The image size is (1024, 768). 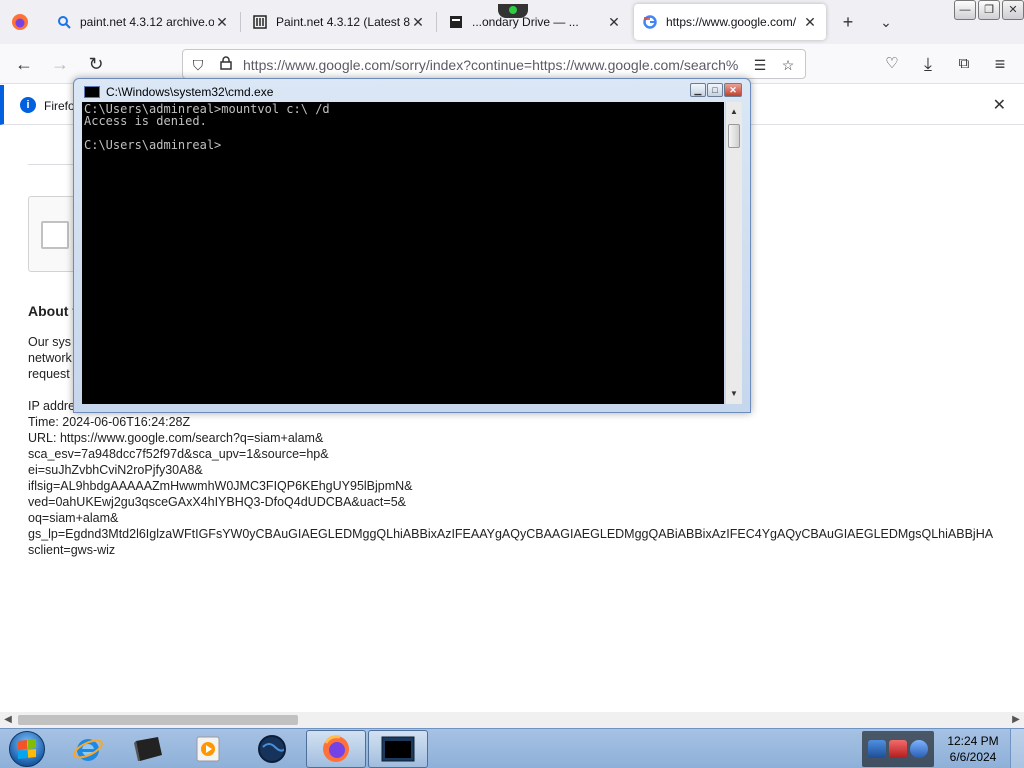 I want to click on reload-button: ↻, so click(x=96, y=64).